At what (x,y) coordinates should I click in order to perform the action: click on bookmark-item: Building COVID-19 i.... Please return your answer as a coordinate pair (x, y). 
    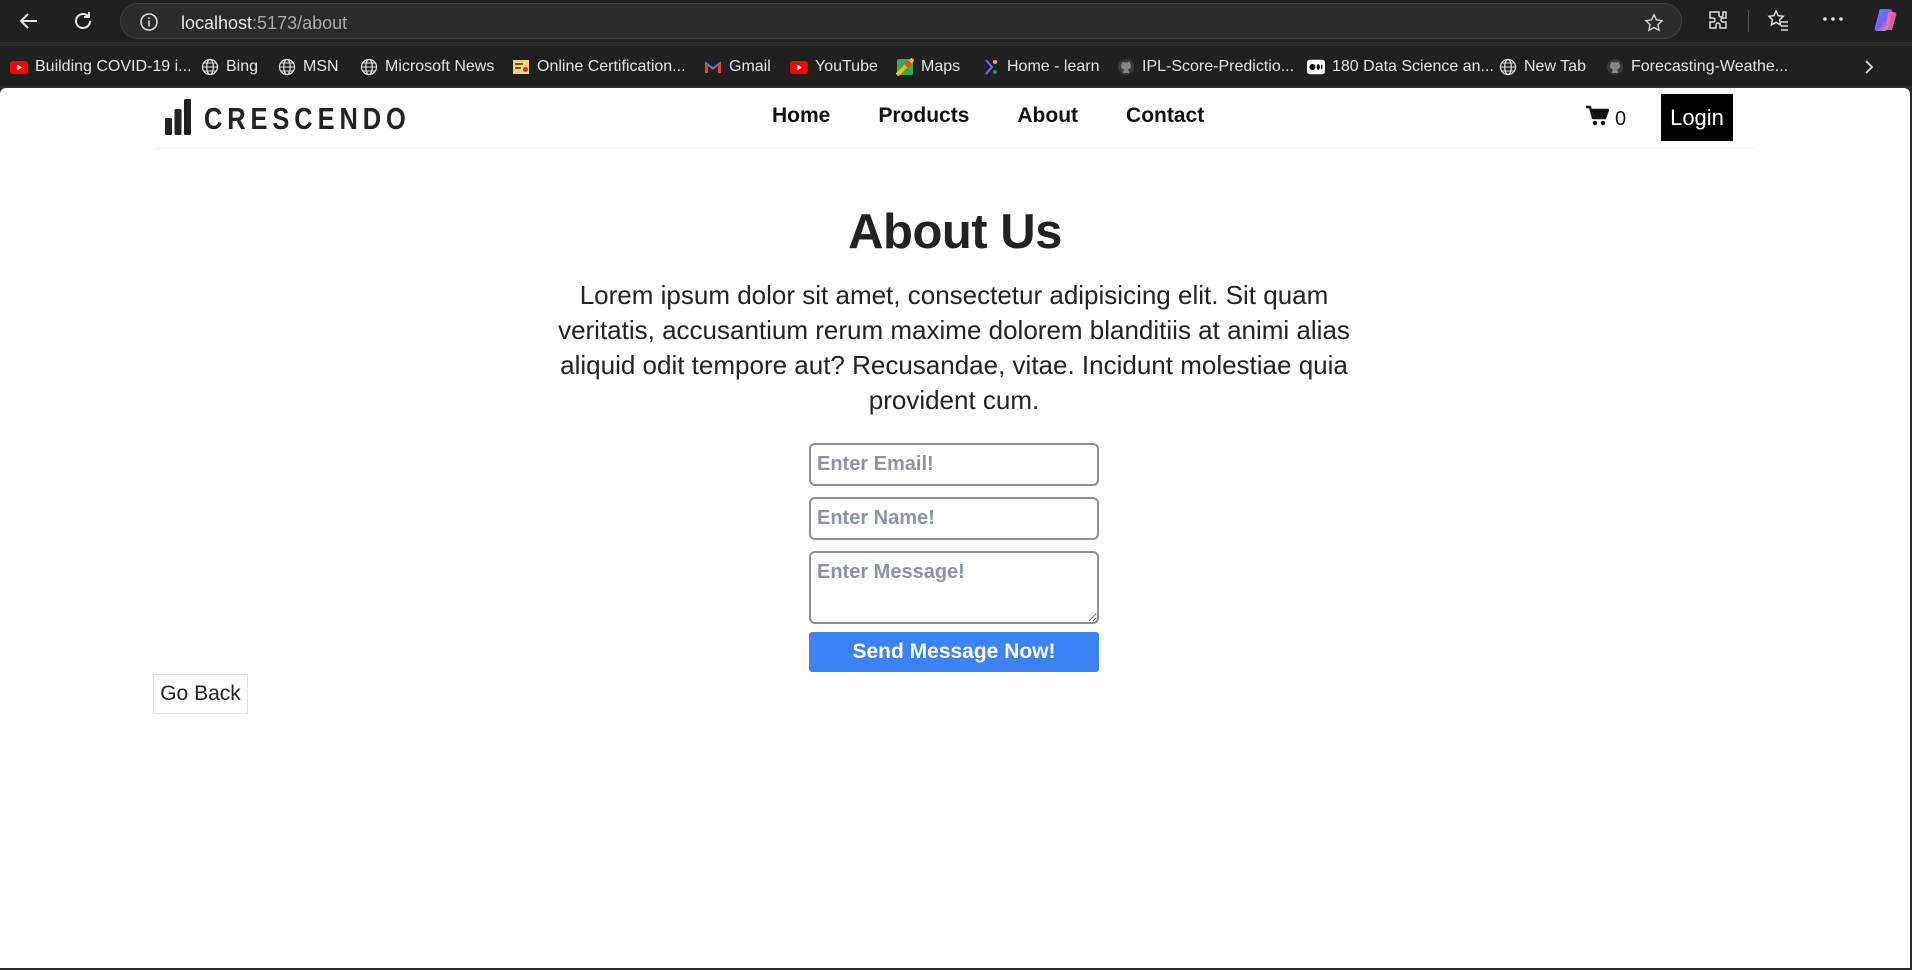
    Looking at the image, I should click on (101, 67).